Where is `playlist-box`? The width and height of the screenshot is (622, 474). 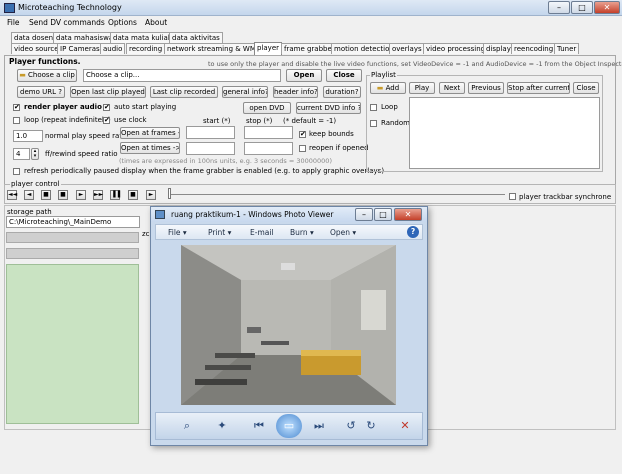
playlist-box is located at coordinates (504, 133).